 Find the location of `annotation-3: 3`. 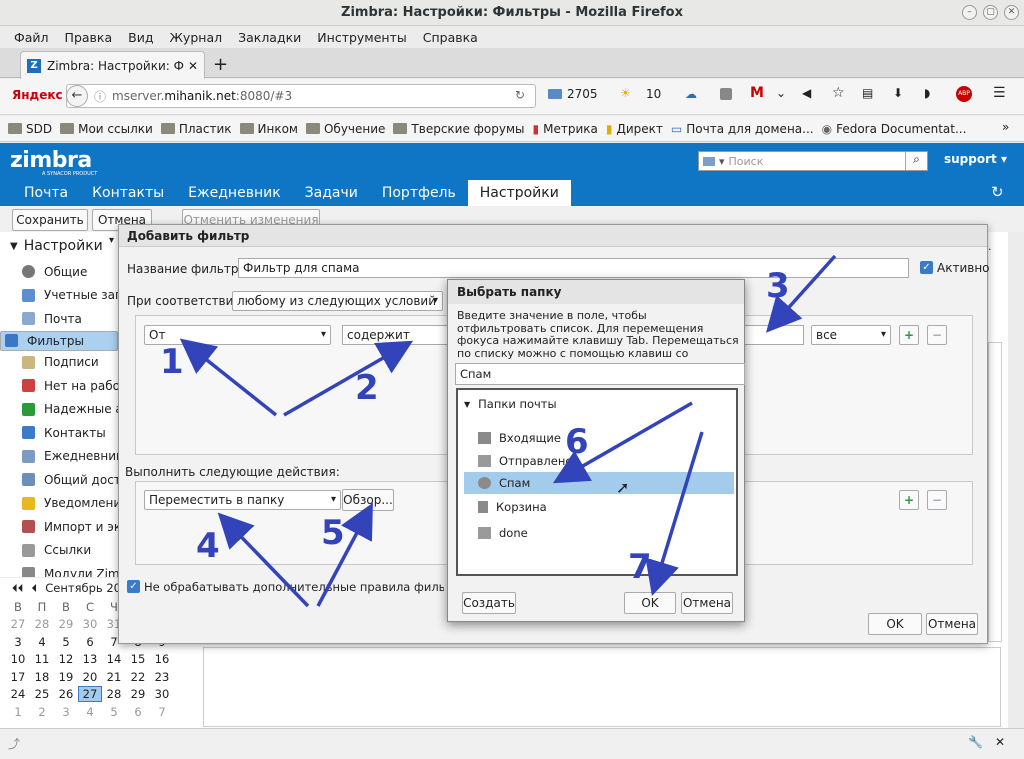

annotation-3: 3 is located at coordinates (778, 286).